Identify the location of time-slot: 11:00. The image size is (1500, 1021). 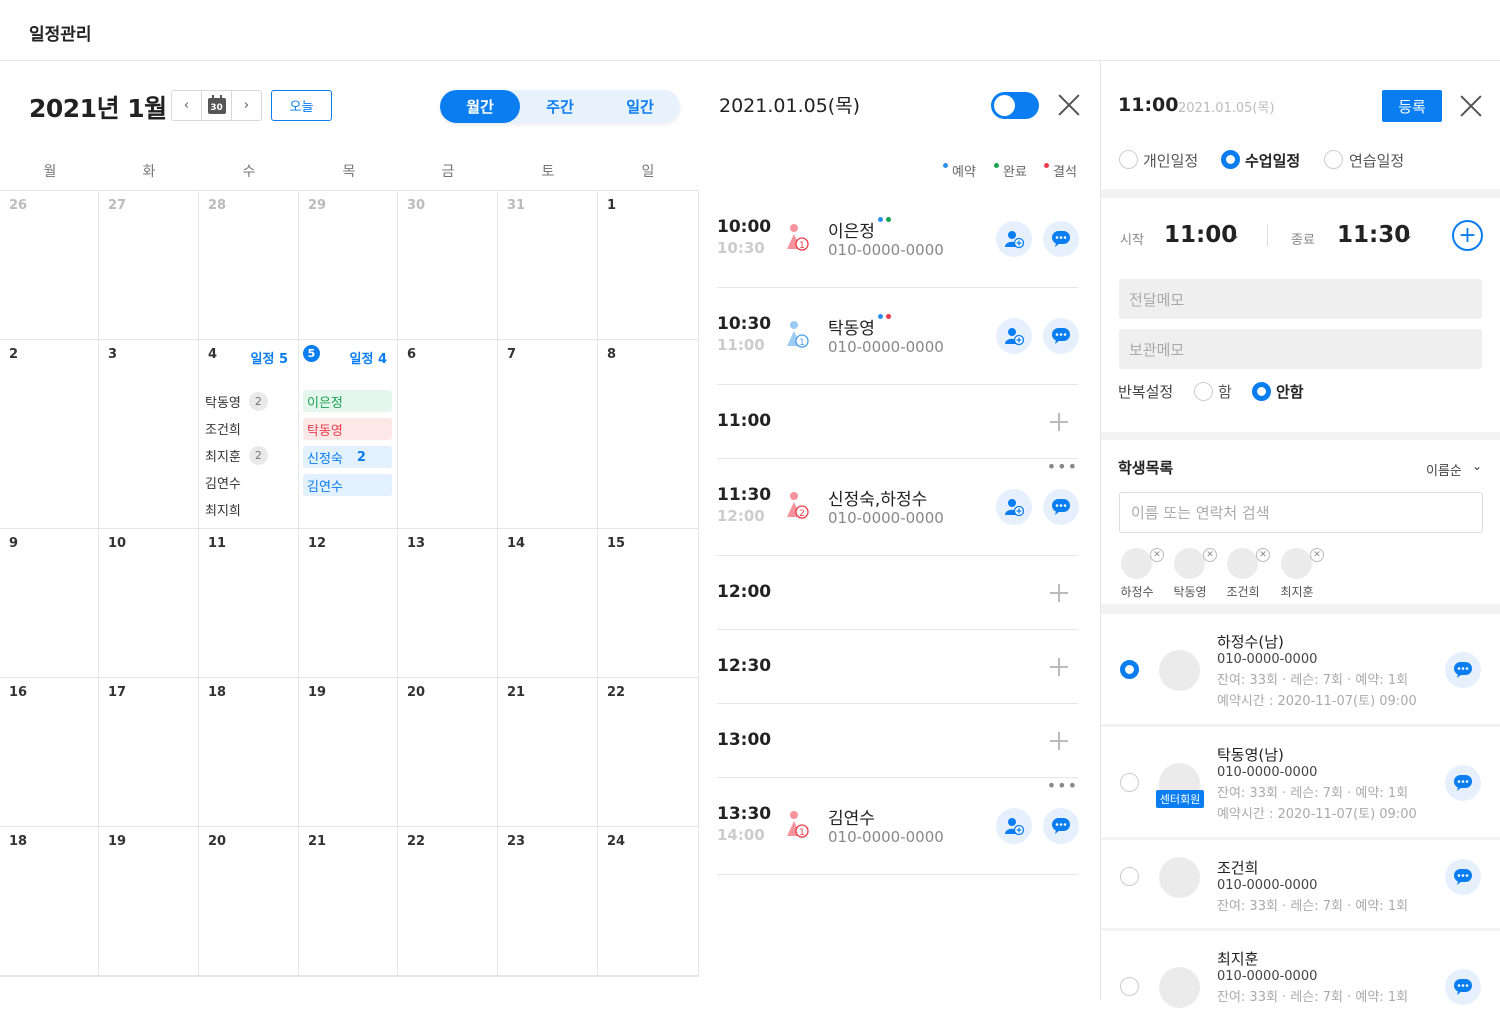
(897, 422).